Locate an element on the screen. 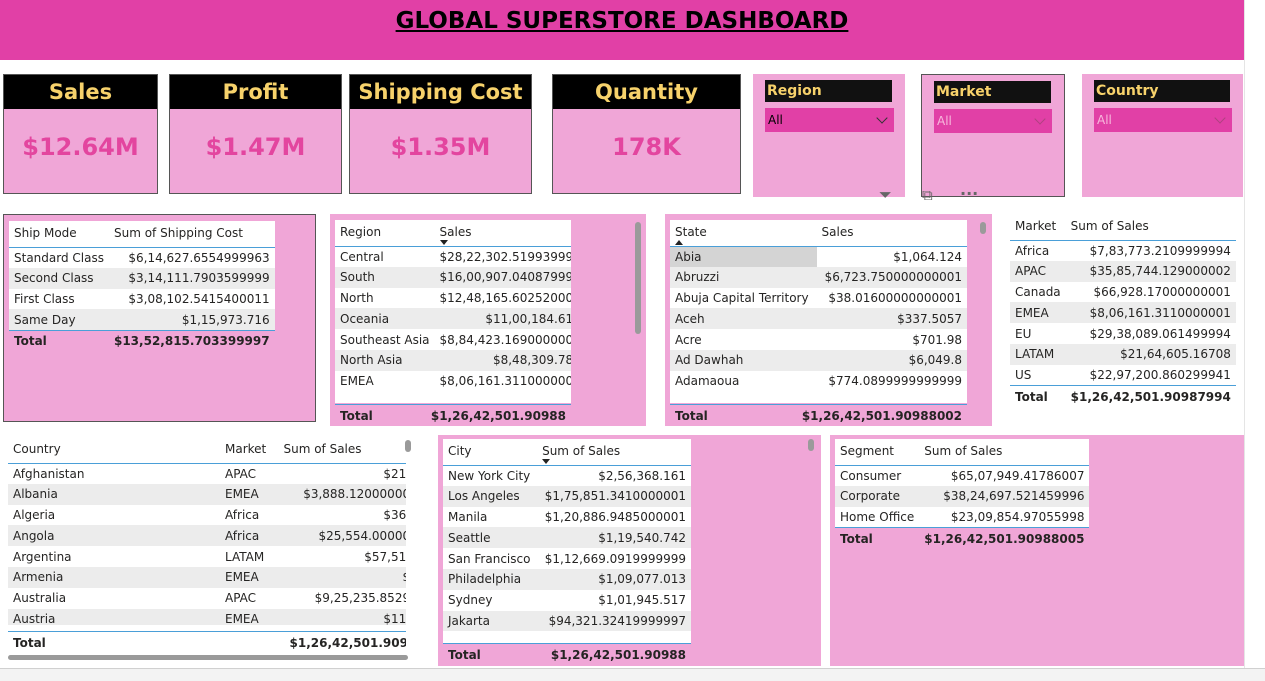 This screenshot has height=681, width=1265. table-row: LATAM $21,64,605.16708 is located at coordinates (1123, 354).